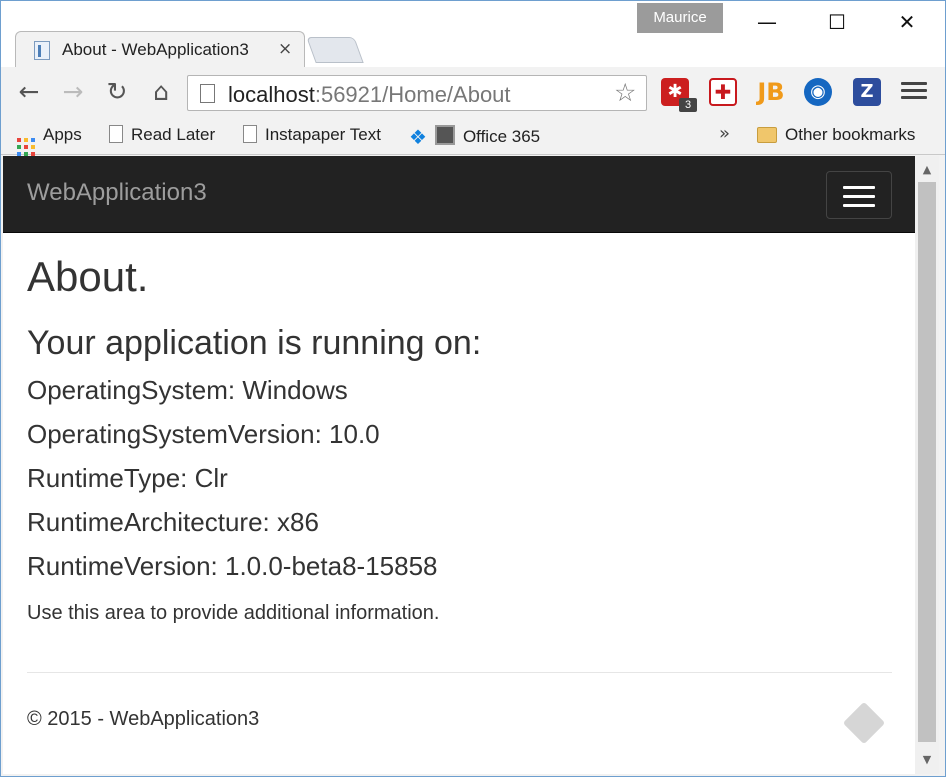 This screenshot has height=777, width=946. Describe the element at coordinates (187, 390) in the screenshot. I see `info-line: OperatingSystem: Windows` at that location.